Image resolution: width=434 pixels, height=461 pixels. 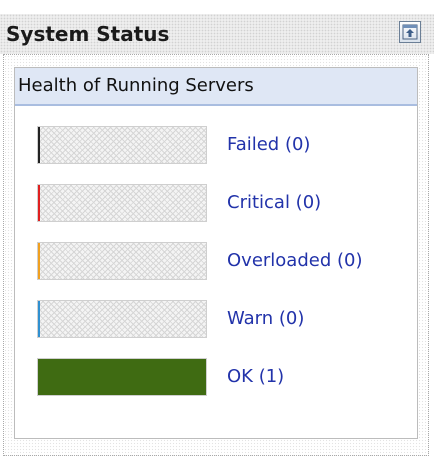 I want to click on failed-health-bar, so click(x=122, y=145).